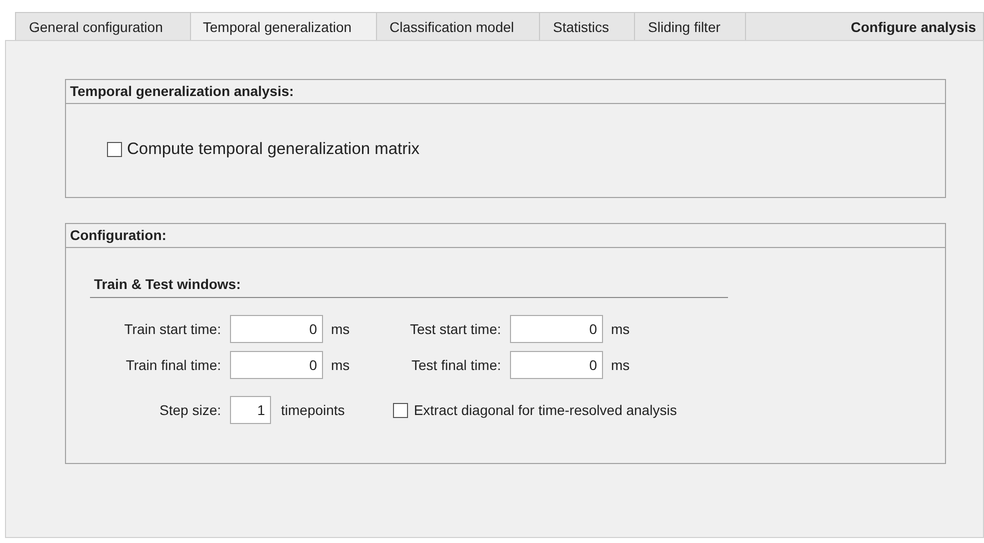 This screenshot has width=984, height=543. Describe the element at coordinates (409, 287) in the screenshot. I see `section-heading: Train & Test windows:` at that location.